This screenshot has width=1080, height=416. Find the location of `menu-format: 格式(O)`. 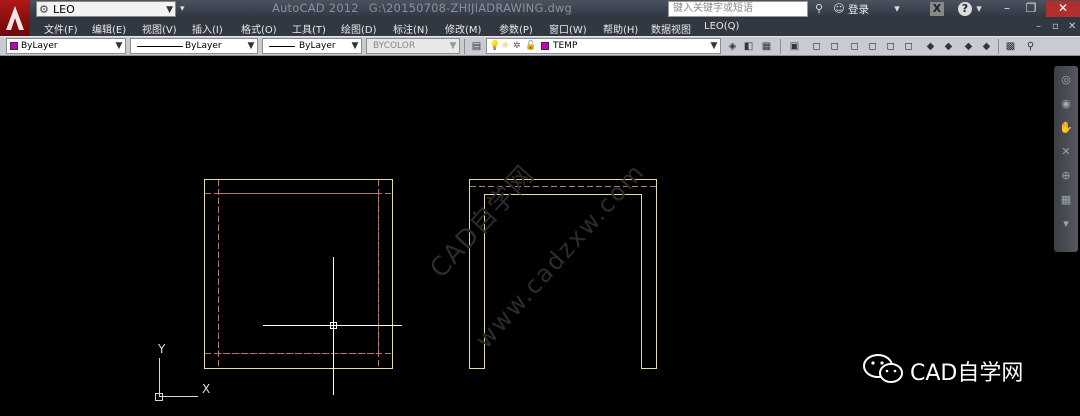

menu-format: 格式(O) is located at coordinates (259, 28).